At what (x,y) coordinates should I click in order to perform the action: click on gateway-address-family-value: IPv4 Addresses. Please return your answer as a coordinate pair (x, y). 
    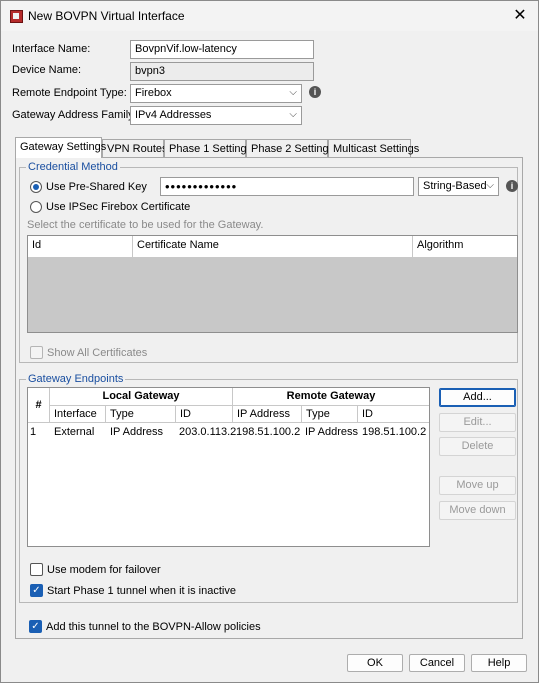
    Looking at the image, I should click on (173, 115).